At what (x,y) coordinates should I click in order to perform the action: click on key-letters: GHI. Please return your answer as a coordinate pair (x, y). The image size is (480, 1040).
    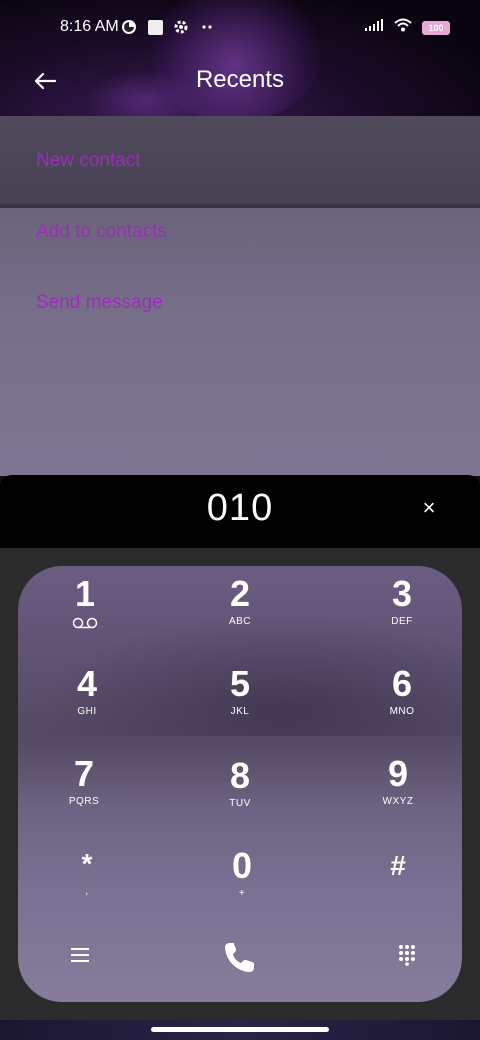
    Looking at the image, I should click on (87, 711).